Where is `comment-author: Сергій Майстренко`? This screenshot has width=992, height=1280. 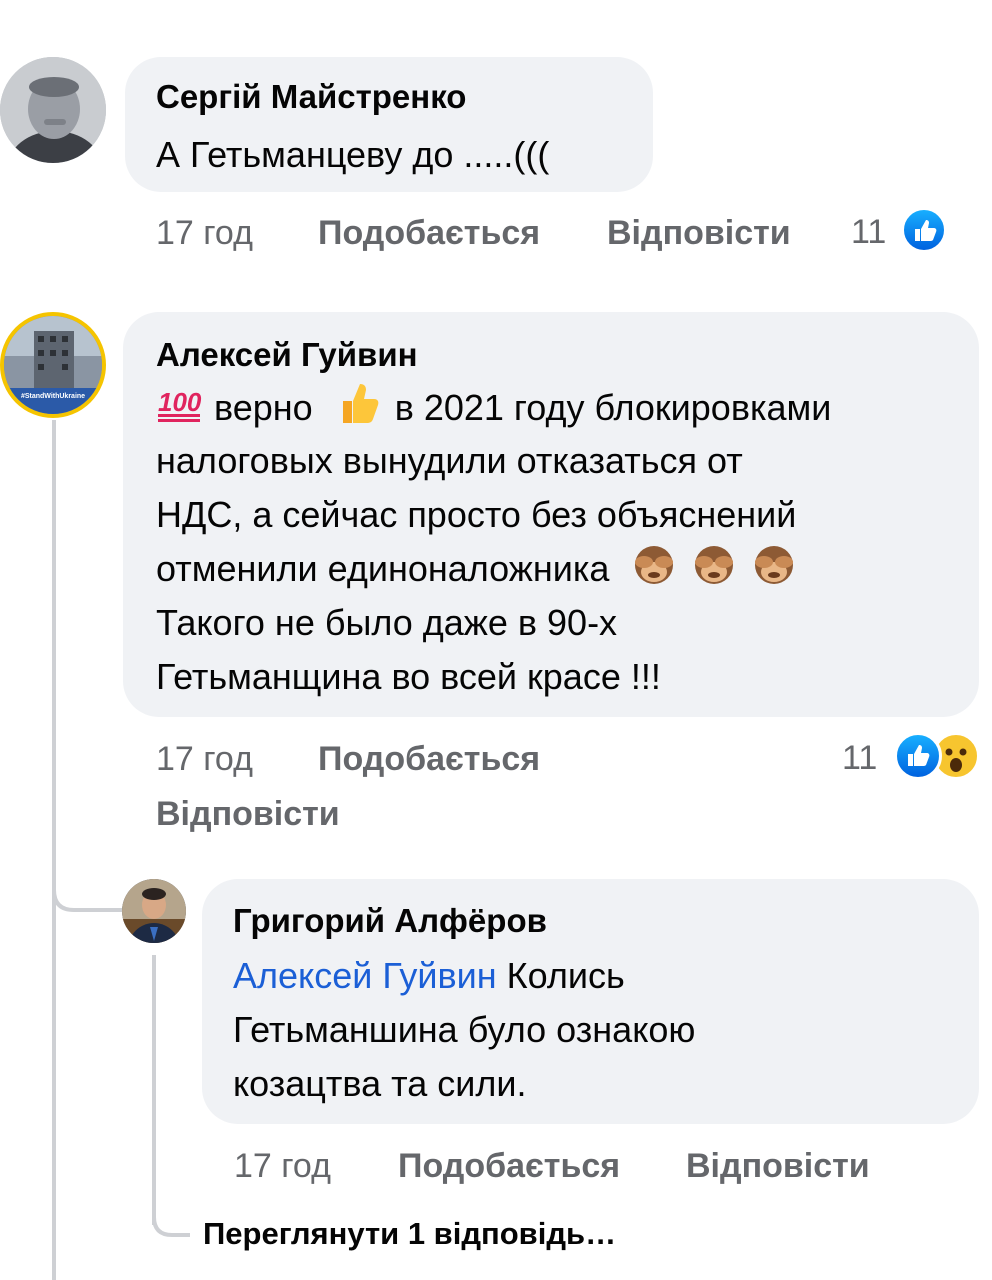 comment-author: Сергій Майстренко is located at coordinates (311, 97).